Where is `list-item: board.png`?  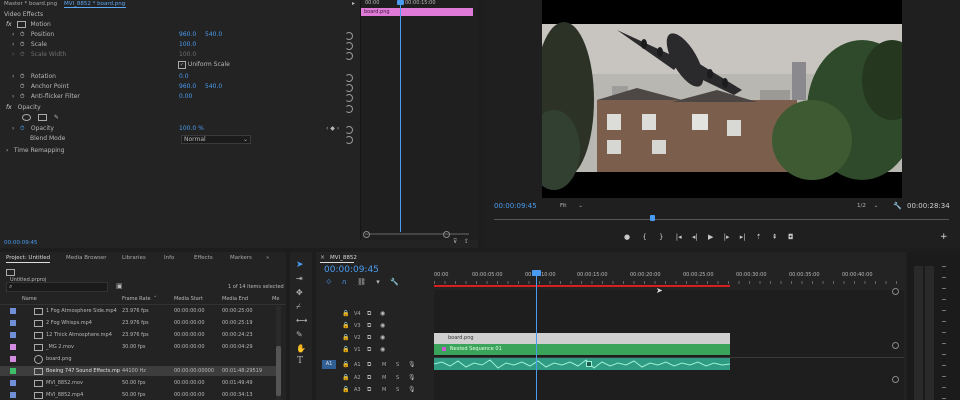
list-item: board.png is located at coordinates (138, 359).